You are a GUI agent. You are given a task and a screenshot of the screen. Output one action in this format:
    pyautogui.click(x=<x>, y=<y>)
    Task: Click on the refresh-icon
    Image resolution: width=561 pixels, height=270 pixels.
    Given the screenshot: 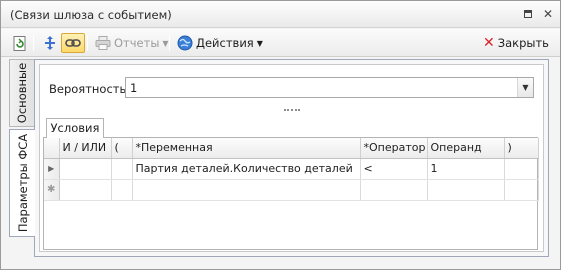 What is the action you would take?
    pyautogui.click(x=19, y=43)
    